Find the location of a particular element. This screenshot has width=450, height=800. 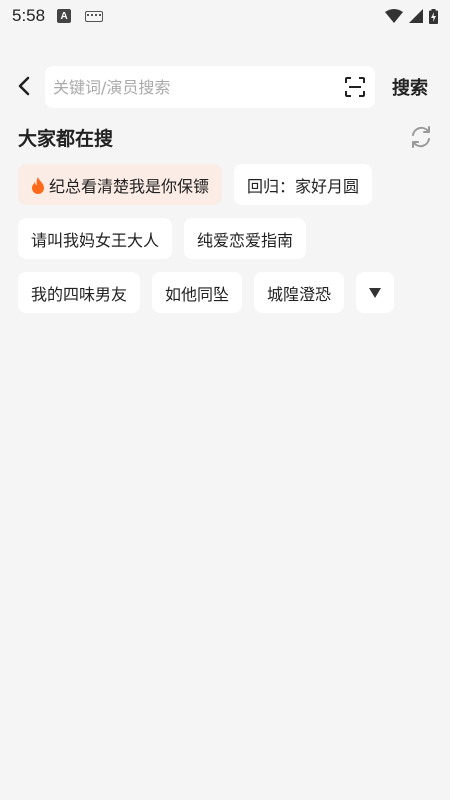

expand-more-button is located at coordinates (375, 292).